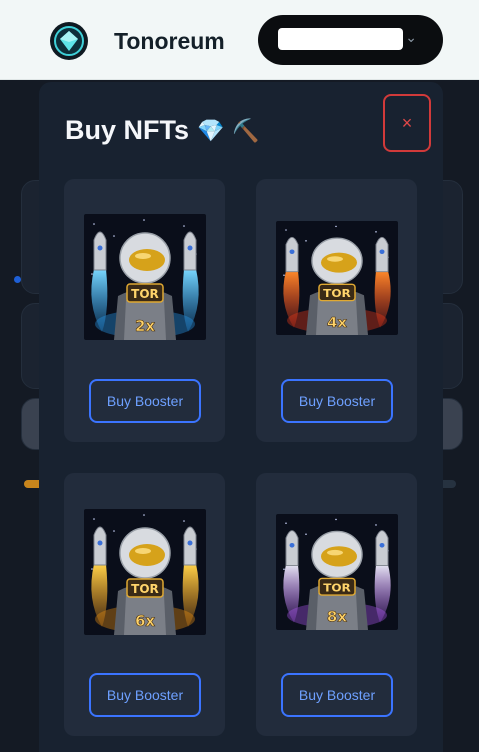 The image size is (479, 752). What do you see at coordinates (127, 130) in the screenshot?
I see `modal-title-text: Buy NFTs` at bounding box center [127, 130].